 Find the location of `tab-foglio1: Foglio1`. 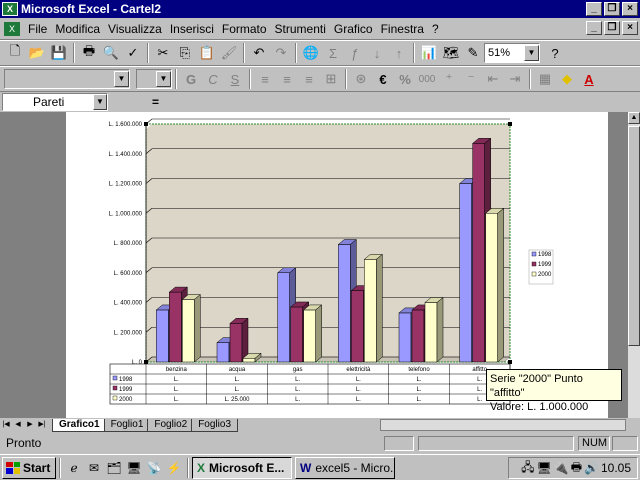

tab-foglio1: Foglio1 is located at coordinates (127, 425).